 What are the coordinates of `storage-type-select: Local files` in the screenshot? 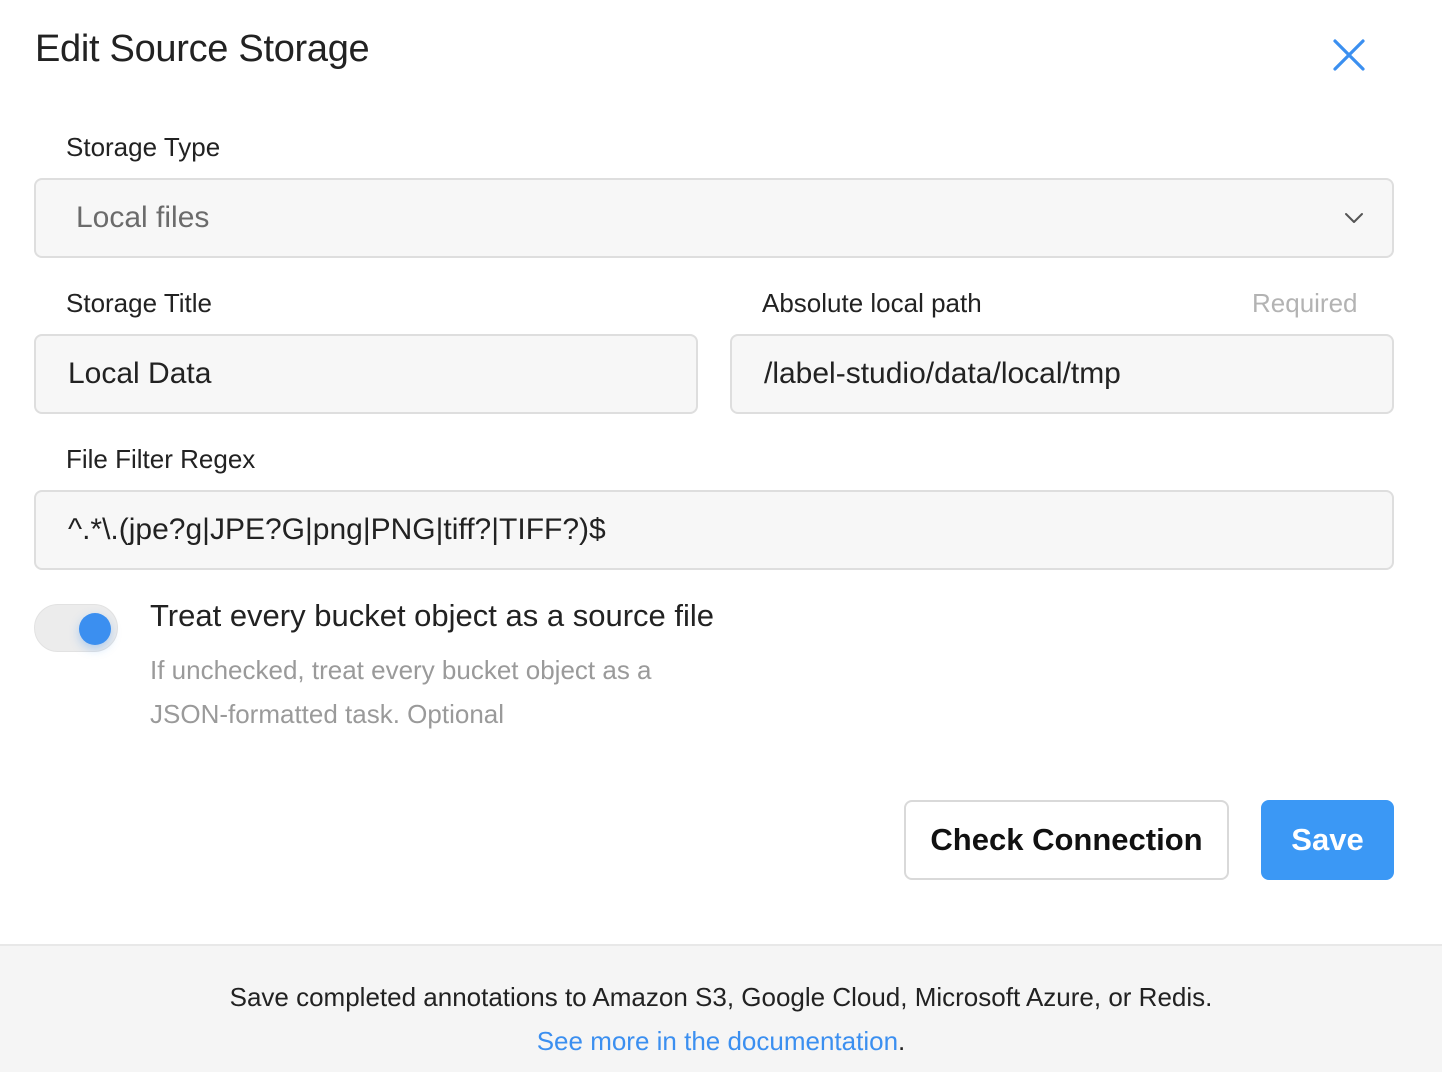 It's located at (714, 218).